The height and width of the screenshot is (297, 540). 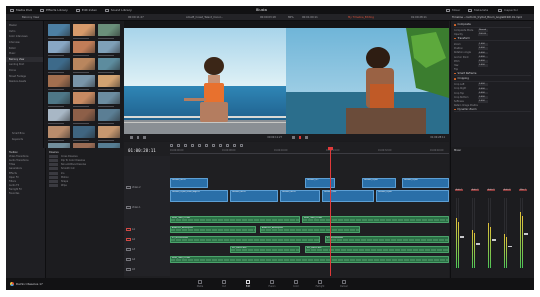 What do you see at coordinates (377, 249) in the screenshot?
I see `audio-clip: SFX_Waves.wav` at bounding box center [377, 249].